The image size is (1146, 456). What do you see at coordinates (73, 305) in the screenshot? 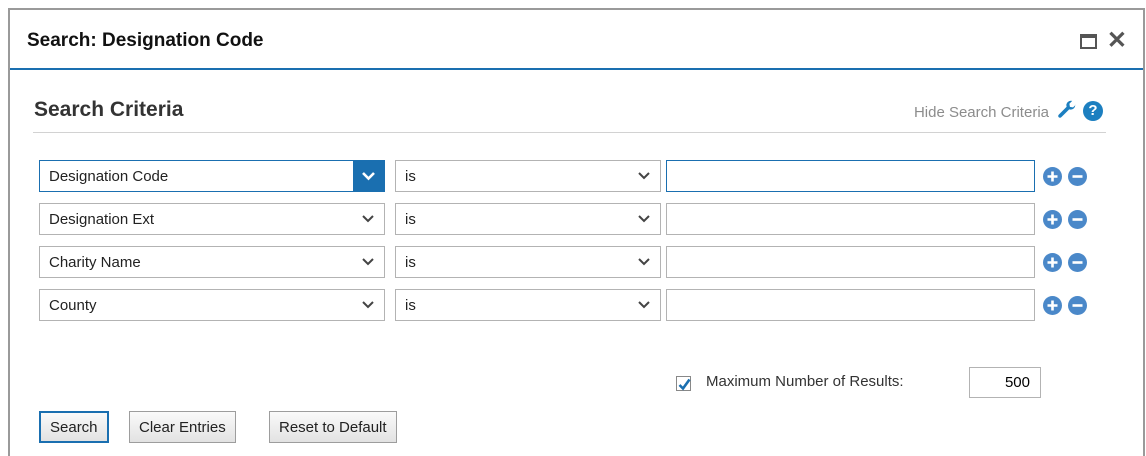
I see `field-select-value: County` at bounding box center [73, 305].